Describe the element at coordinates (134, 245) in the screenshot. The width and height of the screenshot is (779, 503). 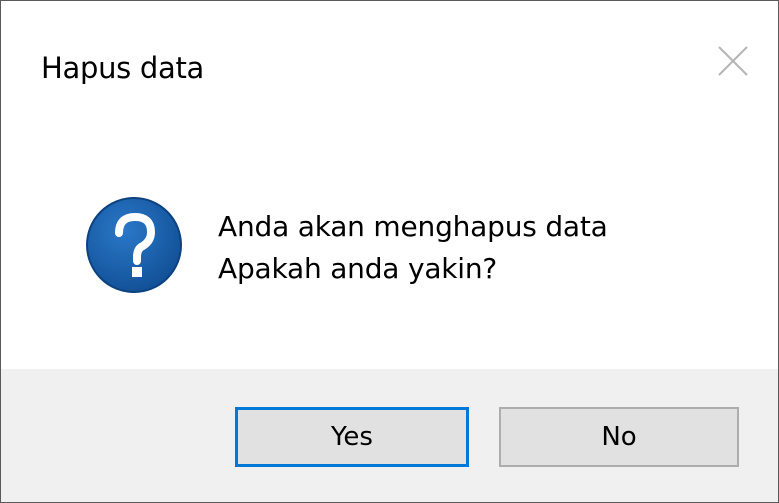
I see `question-icon` at that location.